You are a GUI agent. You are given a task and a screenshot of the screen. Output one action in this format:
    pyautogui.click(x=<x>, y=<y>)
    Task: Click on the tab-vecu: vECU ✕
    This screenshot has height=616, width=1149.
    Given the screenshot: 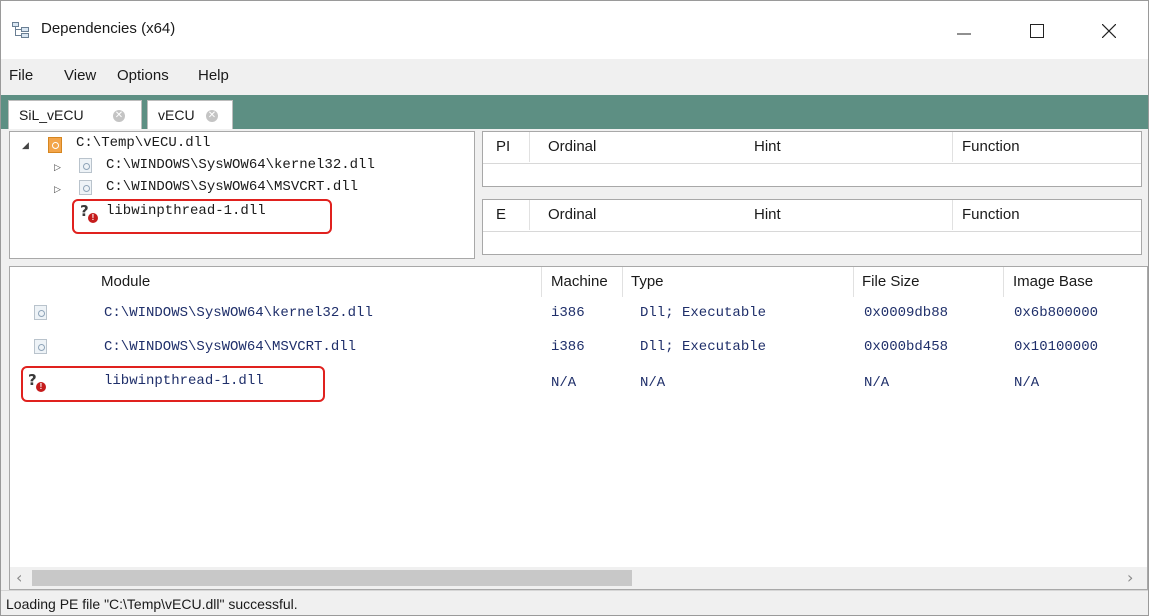 What is the action you would take?
    pyautogui.click(x=190, y=115)
    